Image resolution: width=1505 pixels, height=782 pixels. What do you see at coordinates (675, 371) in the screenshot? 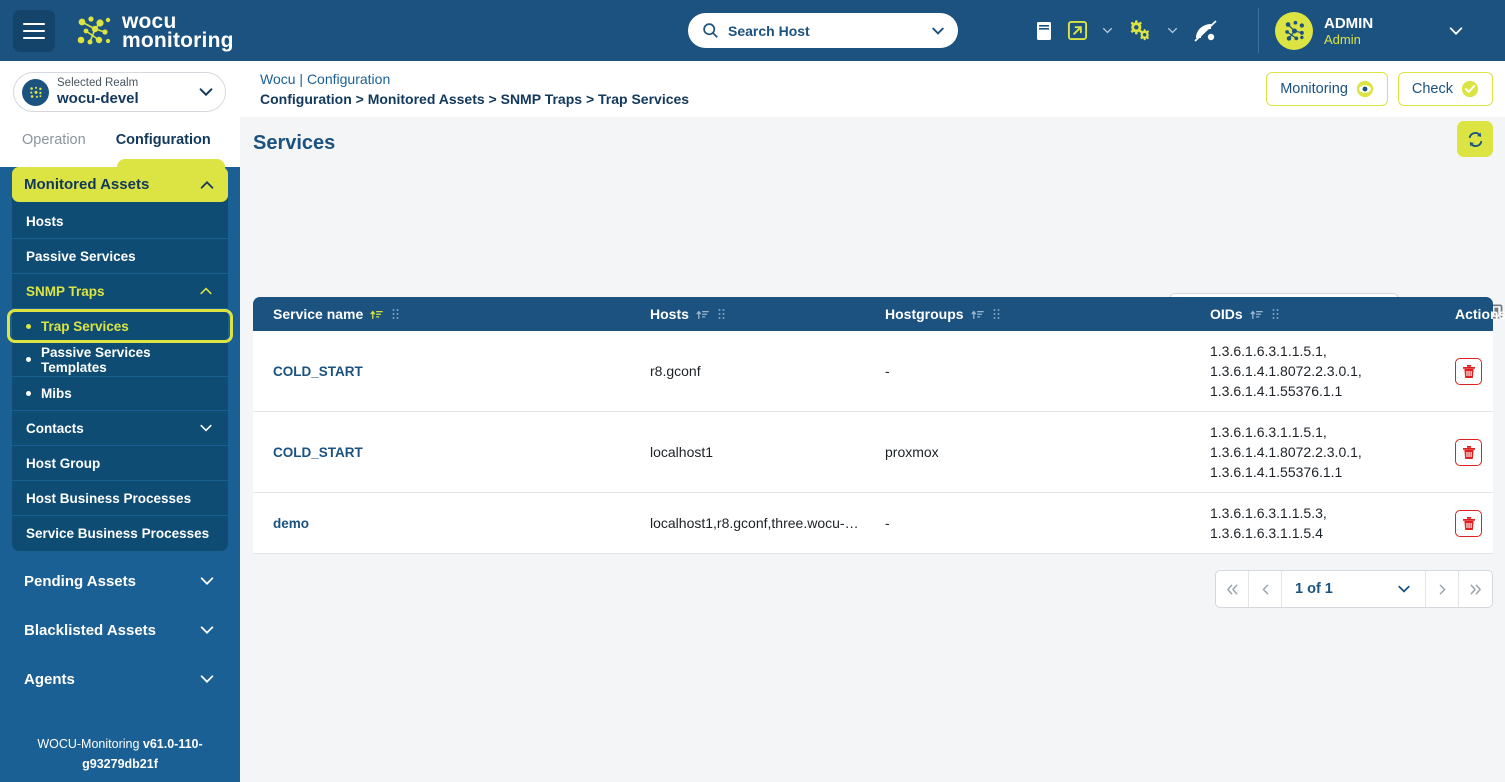
I see `hosts-value: r8.gconf` at bounding box center [675, 371].